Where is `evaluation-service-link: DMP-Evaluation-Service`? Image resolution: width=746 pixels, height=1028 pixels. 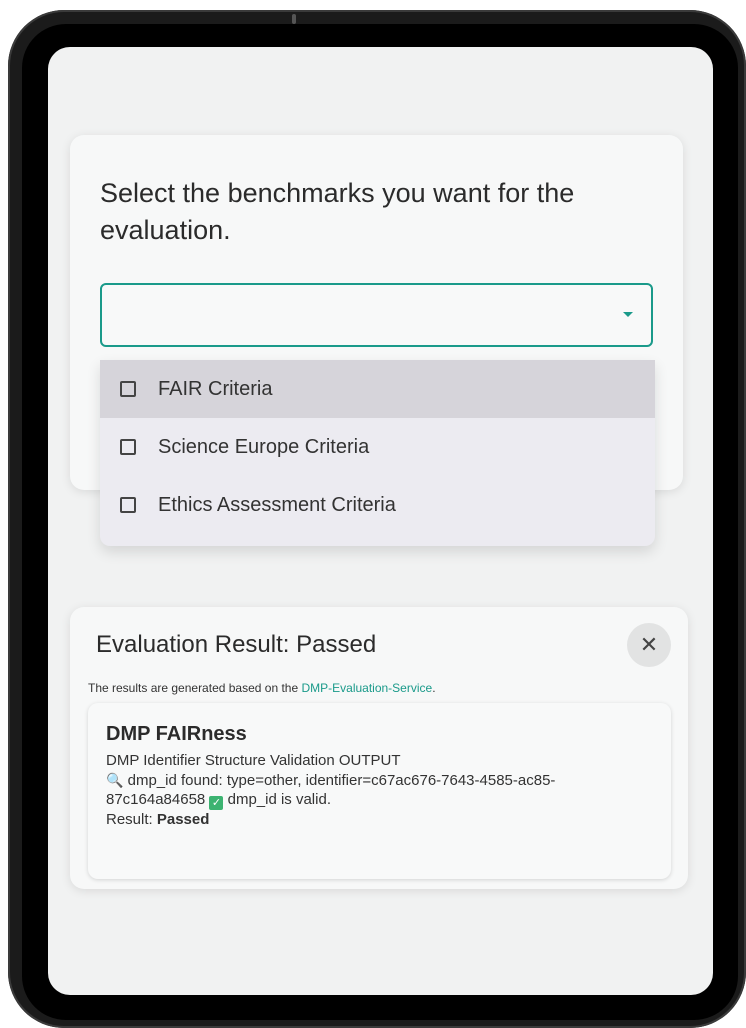 evaluation-service-link: DMP-Evaluation-Service is located at coordinates (366, 688).